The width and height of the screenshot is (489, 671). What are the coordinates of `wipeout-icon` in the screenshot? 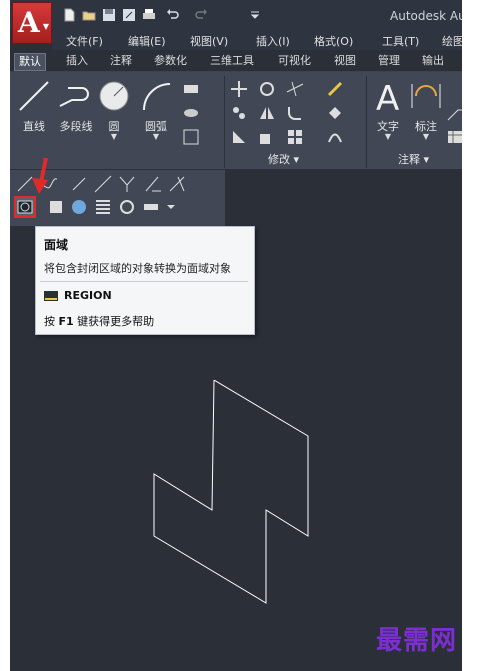 It's located at (151, 207).